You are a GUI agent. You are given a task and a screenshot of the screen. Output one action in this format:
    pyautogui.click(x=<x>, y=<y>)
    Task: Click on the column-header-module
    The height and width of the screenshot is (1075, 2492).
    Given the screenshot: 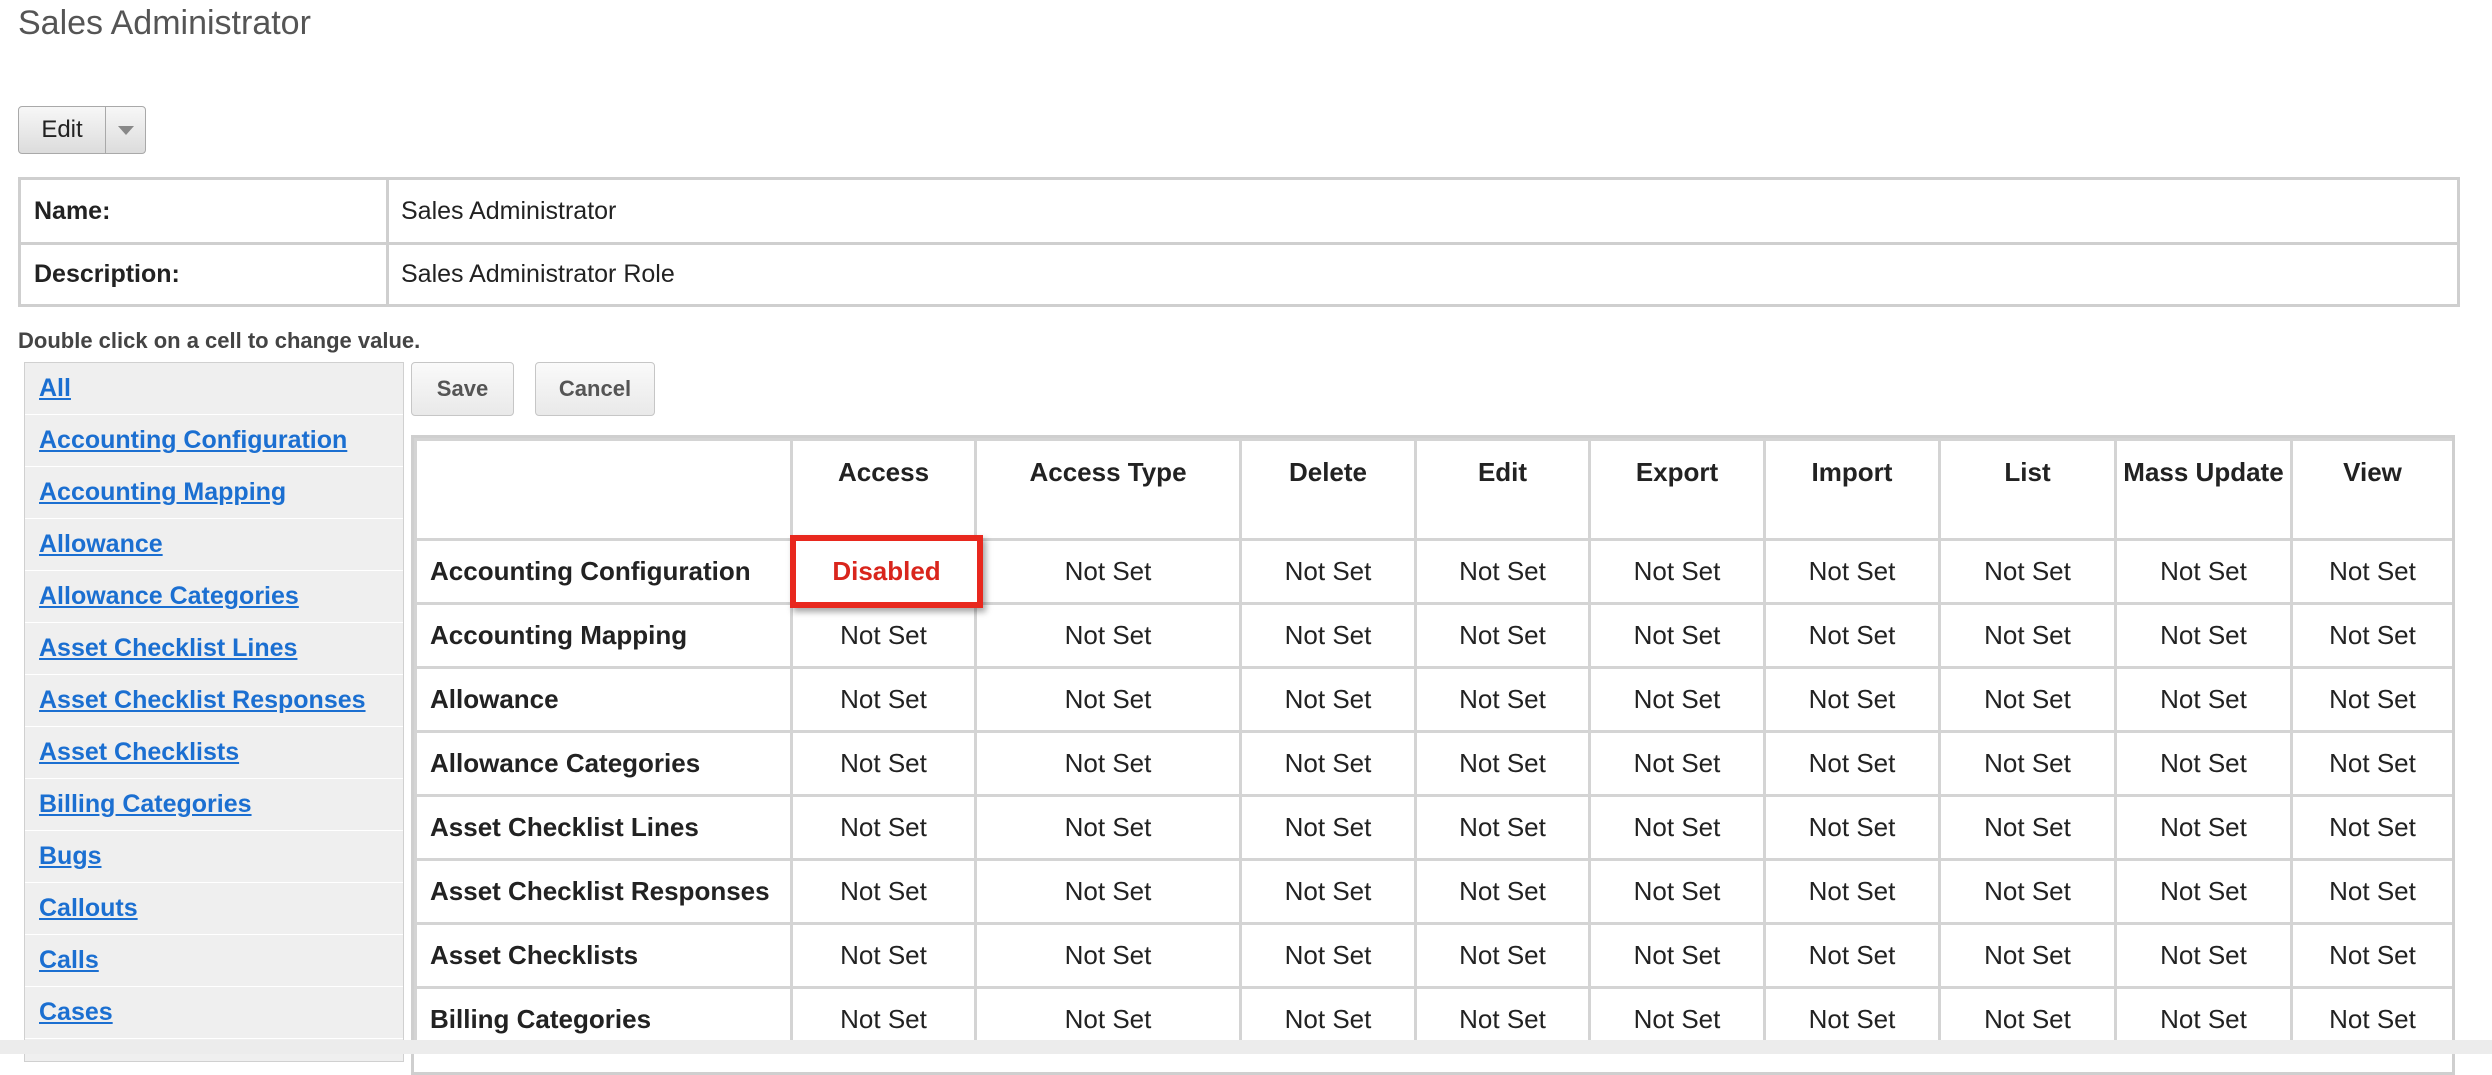 What is the action you would take?
    pyautogui.click(x=603, y=489)
    